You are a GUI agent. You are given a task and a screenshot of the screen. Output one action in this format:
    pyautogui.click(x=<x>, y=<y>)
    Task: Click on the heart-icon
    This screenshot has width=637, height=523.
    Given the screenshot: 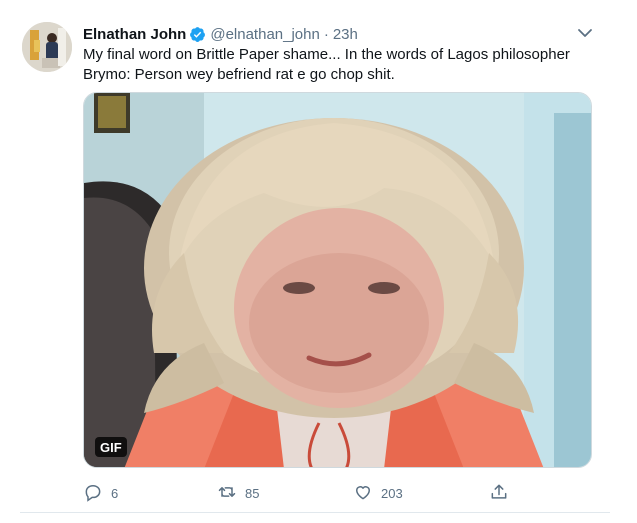 What is the action you would take?
    pyautogui.click(x=363, y=493)
    